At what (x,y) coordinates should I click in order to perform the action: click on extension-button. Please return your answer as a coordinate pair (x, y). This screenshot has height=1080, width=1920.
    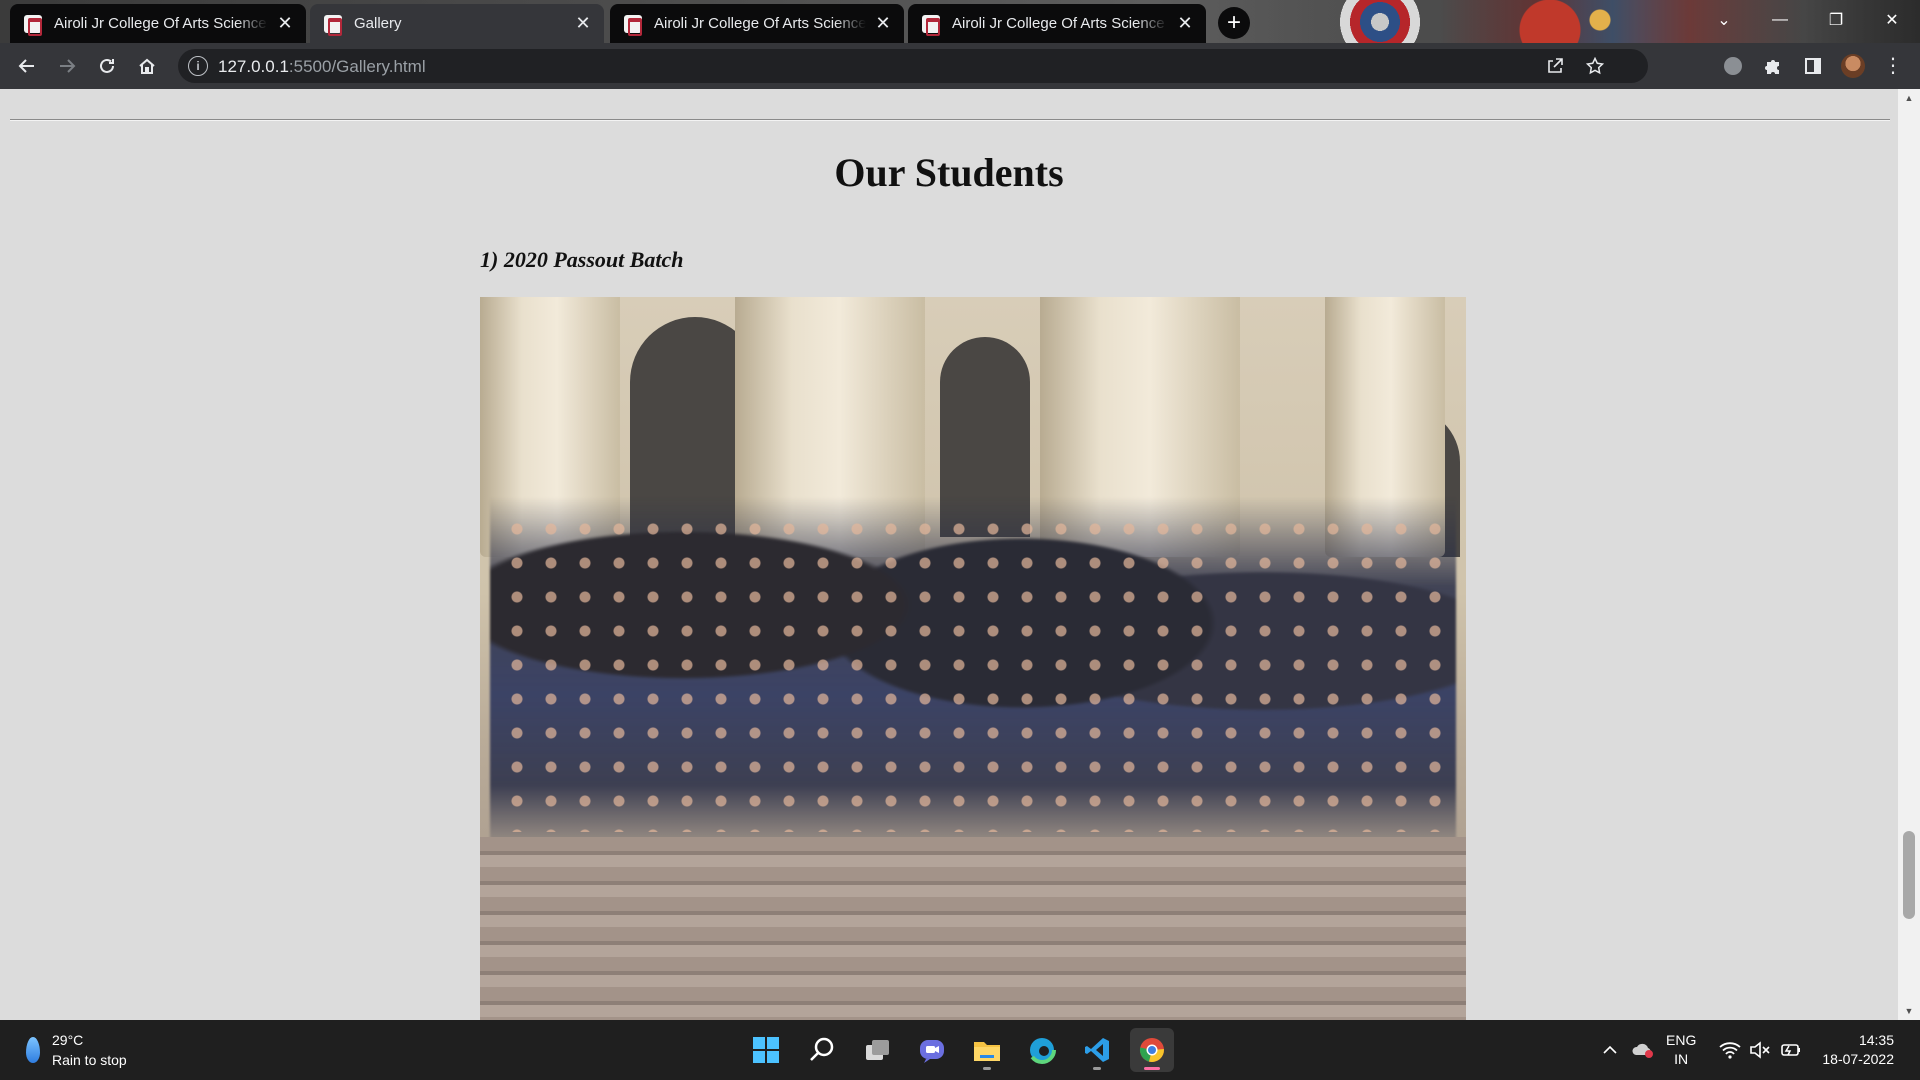
    Looking at the image, I should click on (1733, 66).